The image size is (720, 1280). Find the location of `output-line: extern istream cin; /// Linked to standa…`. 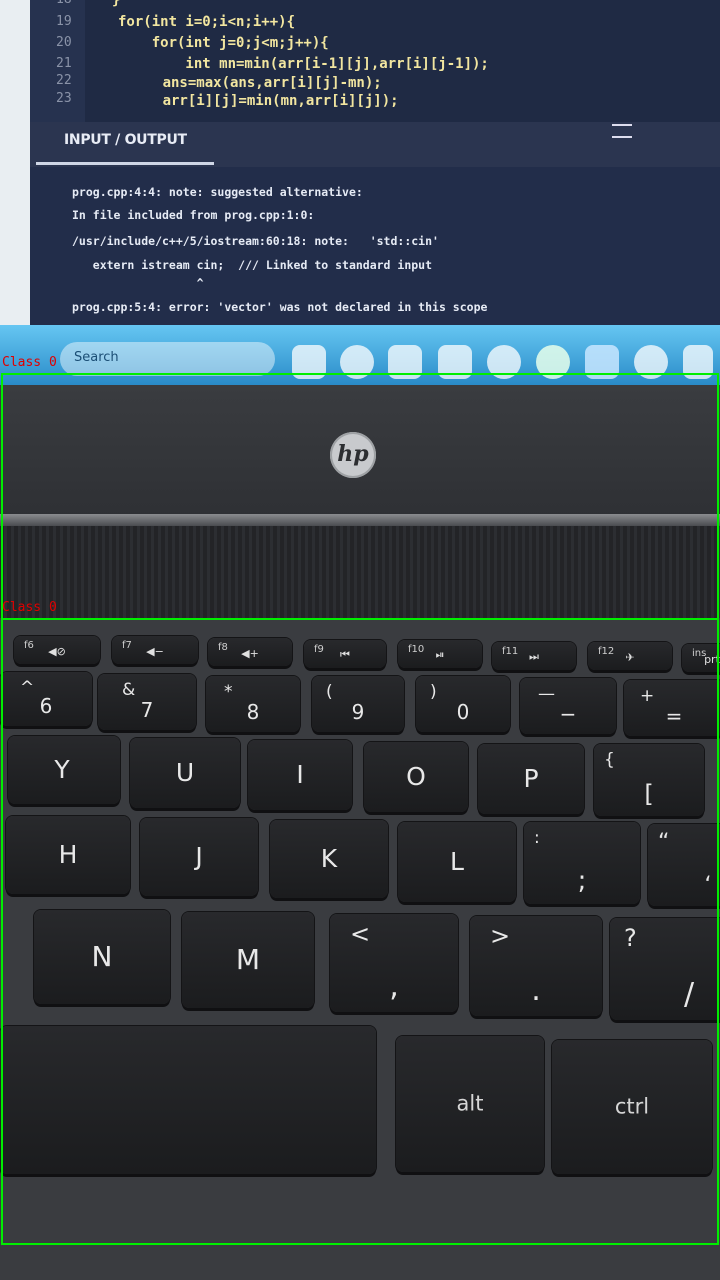

output-line: extern istream cin; /// Linked to standa… is located at coordinates (252, 265).